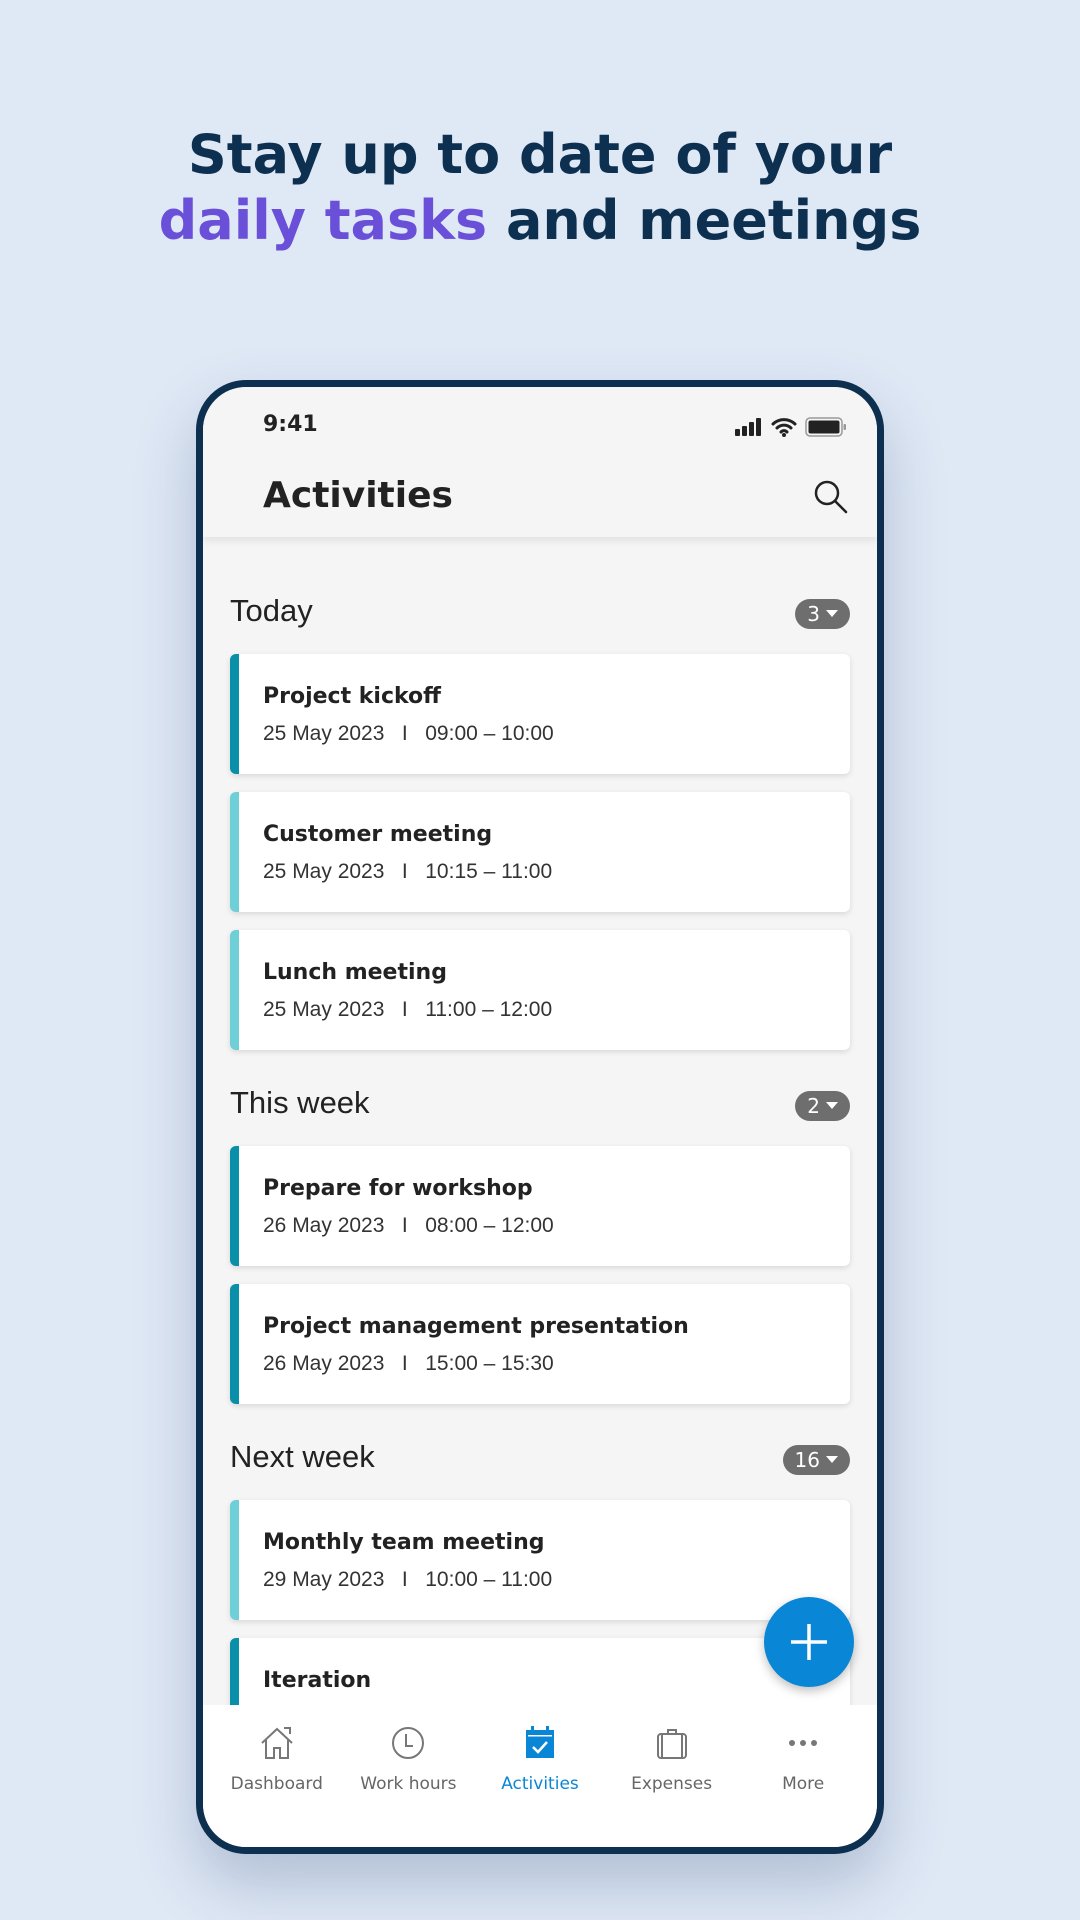 The width and height of the screenshot is (1080, 1920). I want to click on headline-rest: and meetings, so click(704, 220).